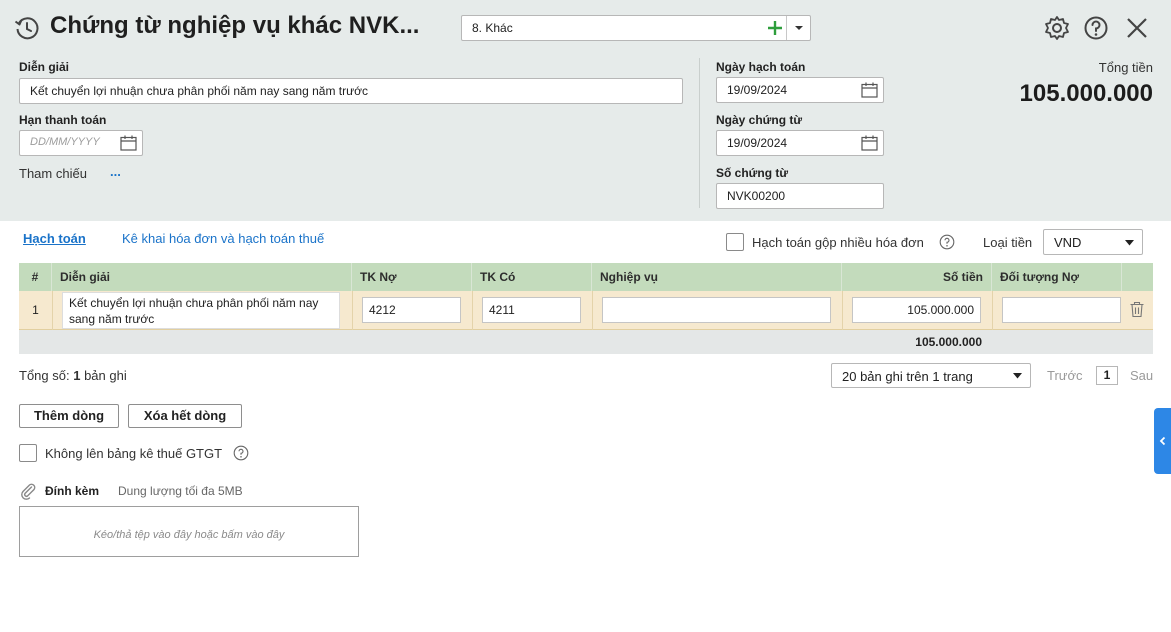 Image resolution: width=1171 pixels, height=632 pixels. Describe the element at coordinates (1141, 375) in the screenshot. I see `next-page-link: Sau` at that location.